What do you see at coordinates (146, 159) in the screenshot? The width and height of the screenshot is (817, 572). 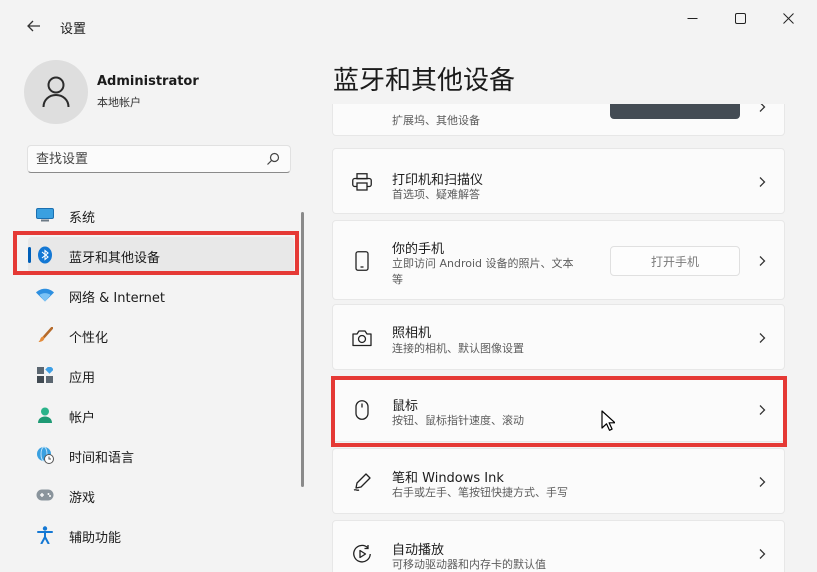 I see `search-input` at bounding box center [146, 159].